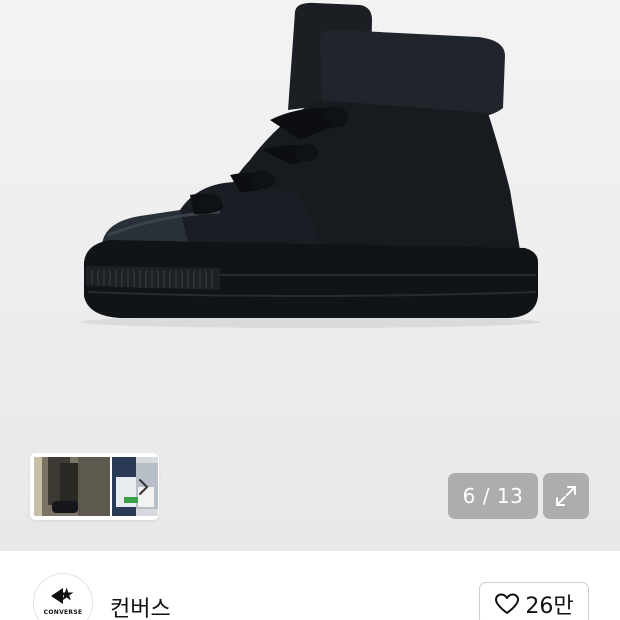  I want to click on thumbnail-1-image, so click(72, 486).